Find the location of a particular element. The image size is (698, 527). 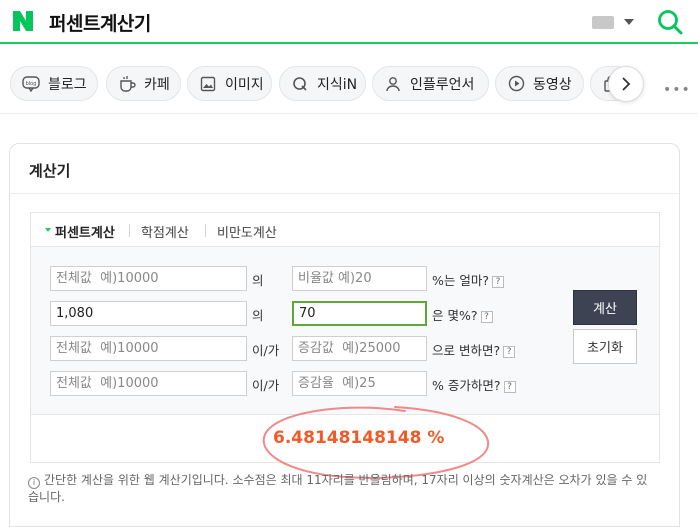

tab-image: 이미지 is located at coordinates (229, 83).